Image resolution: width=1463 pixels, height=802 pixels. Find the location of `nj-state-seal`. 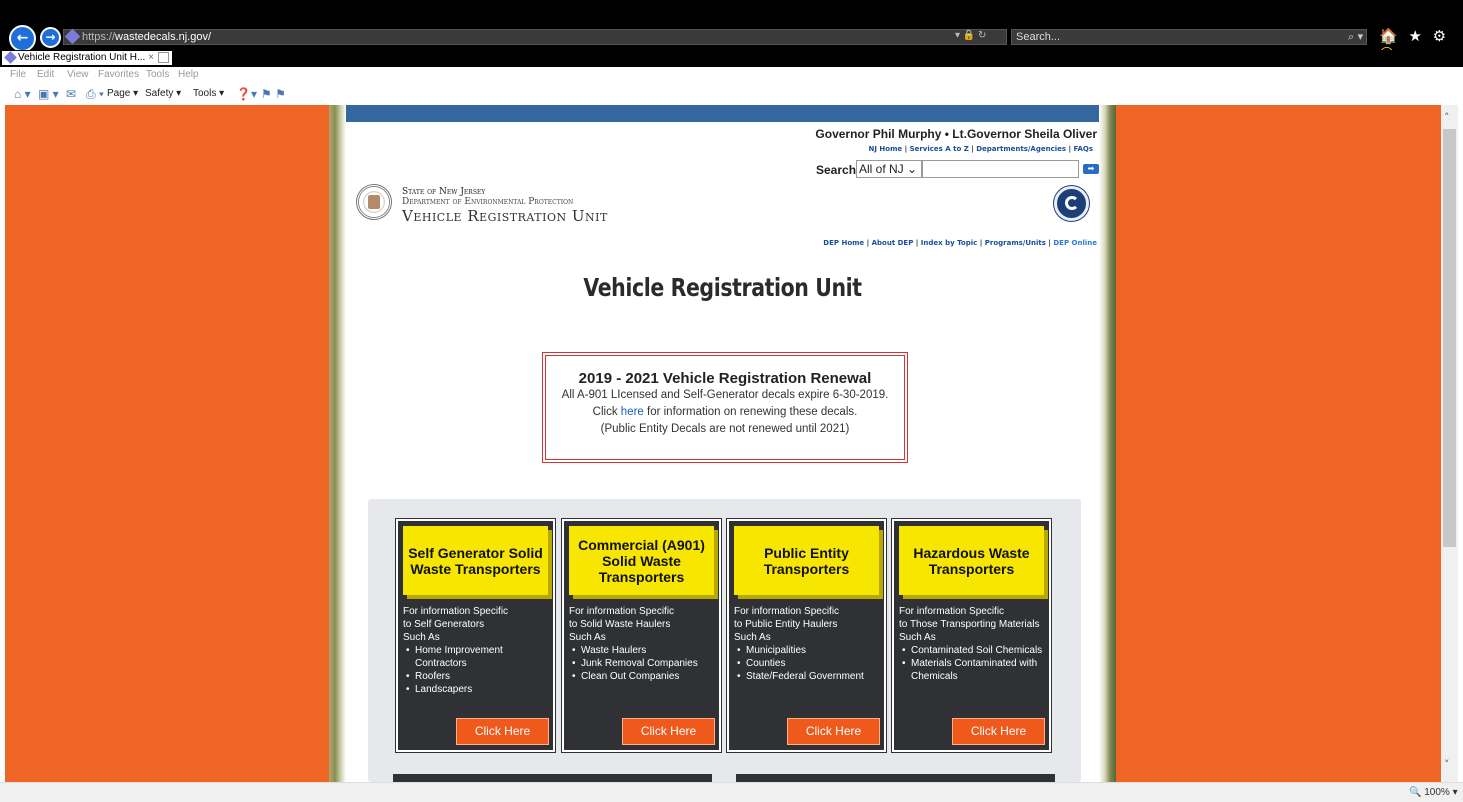

nj-state-seal is located at coordinates (374, 202).